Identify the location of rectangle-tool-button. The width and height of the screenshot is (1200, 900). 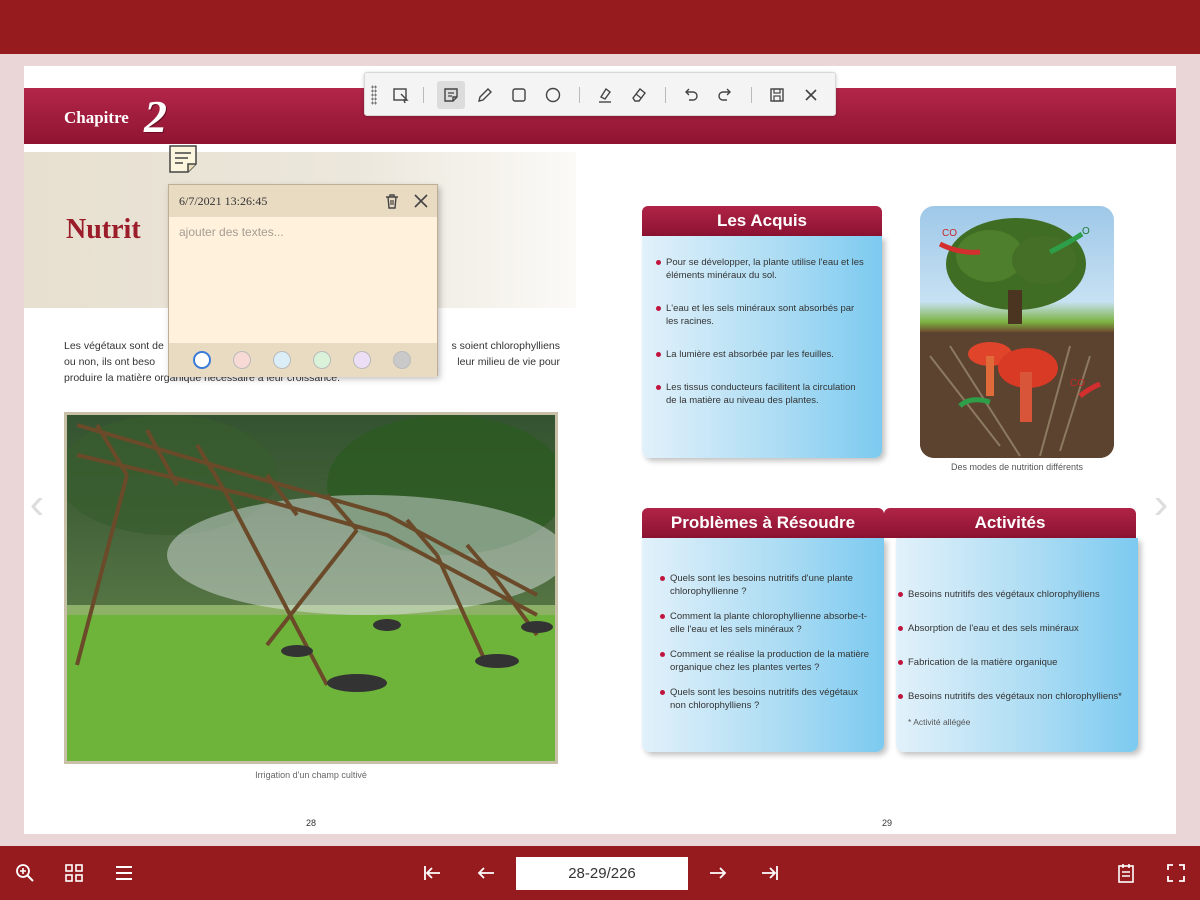
(519, 95).